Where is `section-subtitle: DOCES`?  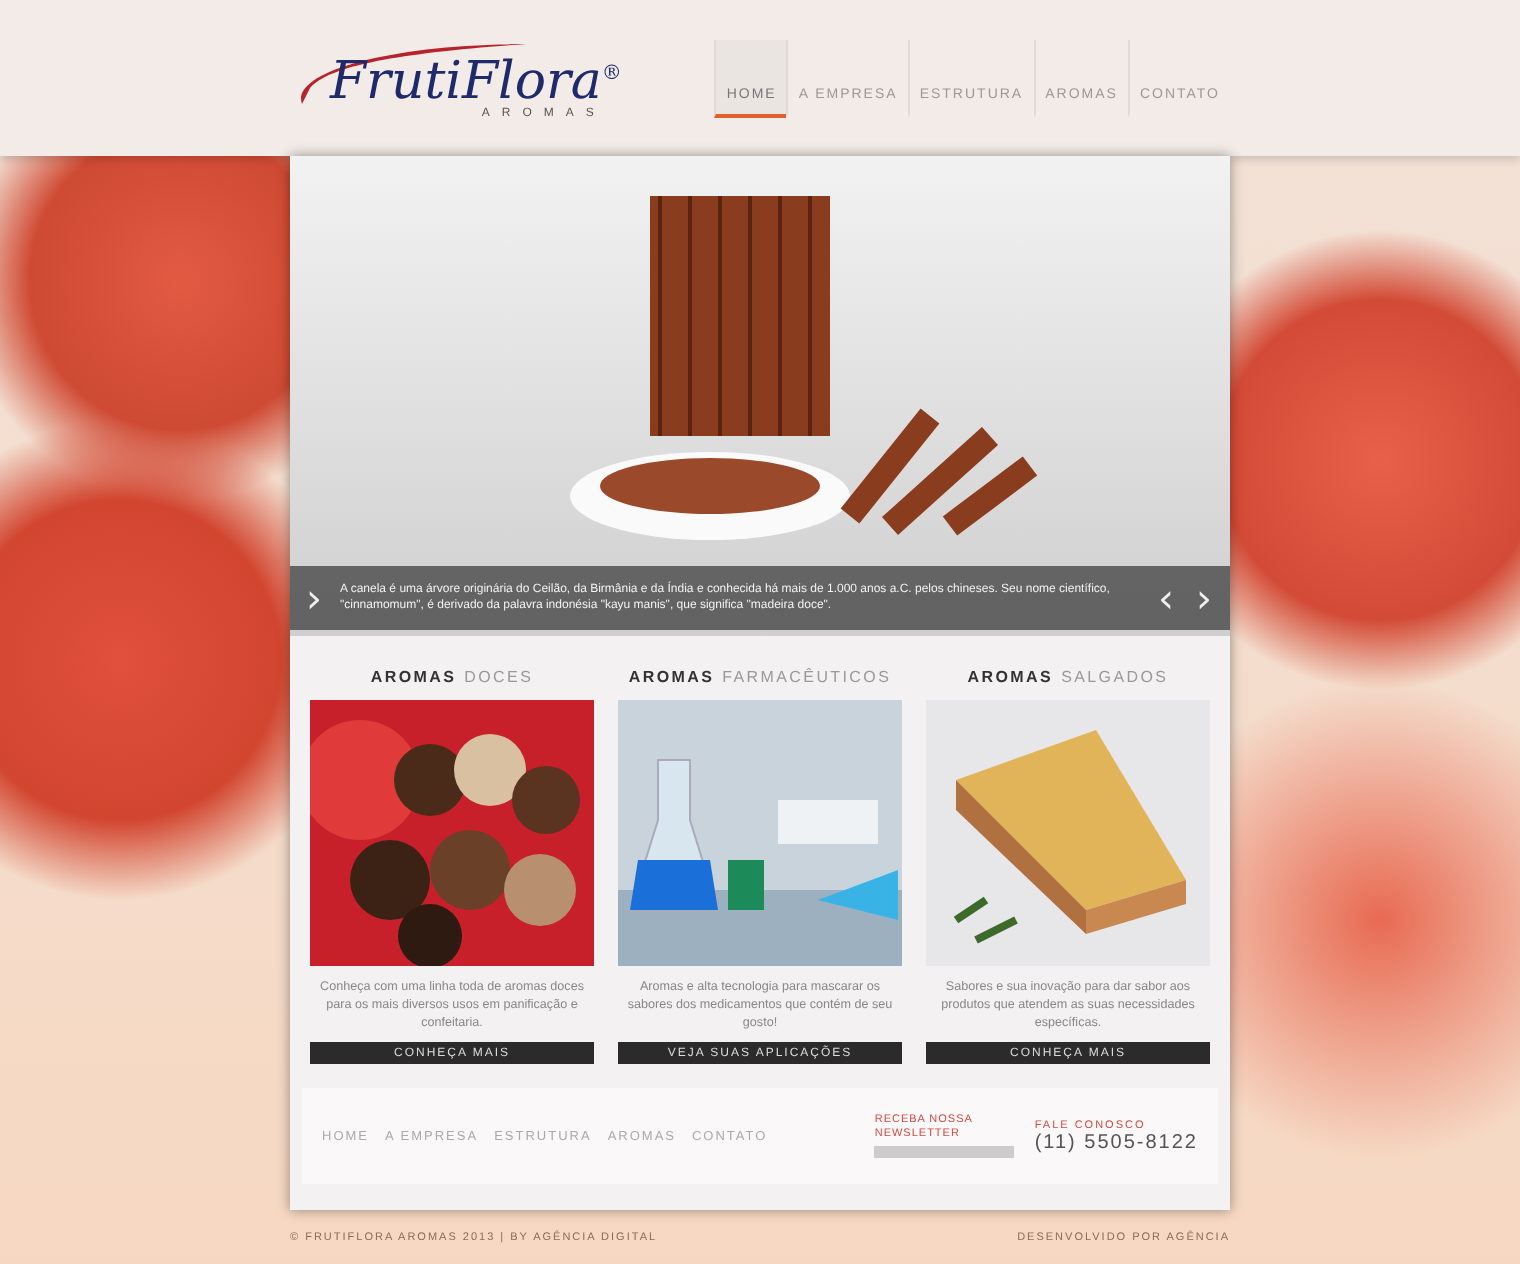 section-subtitle: DOCES is located at coordinates (499, 677).